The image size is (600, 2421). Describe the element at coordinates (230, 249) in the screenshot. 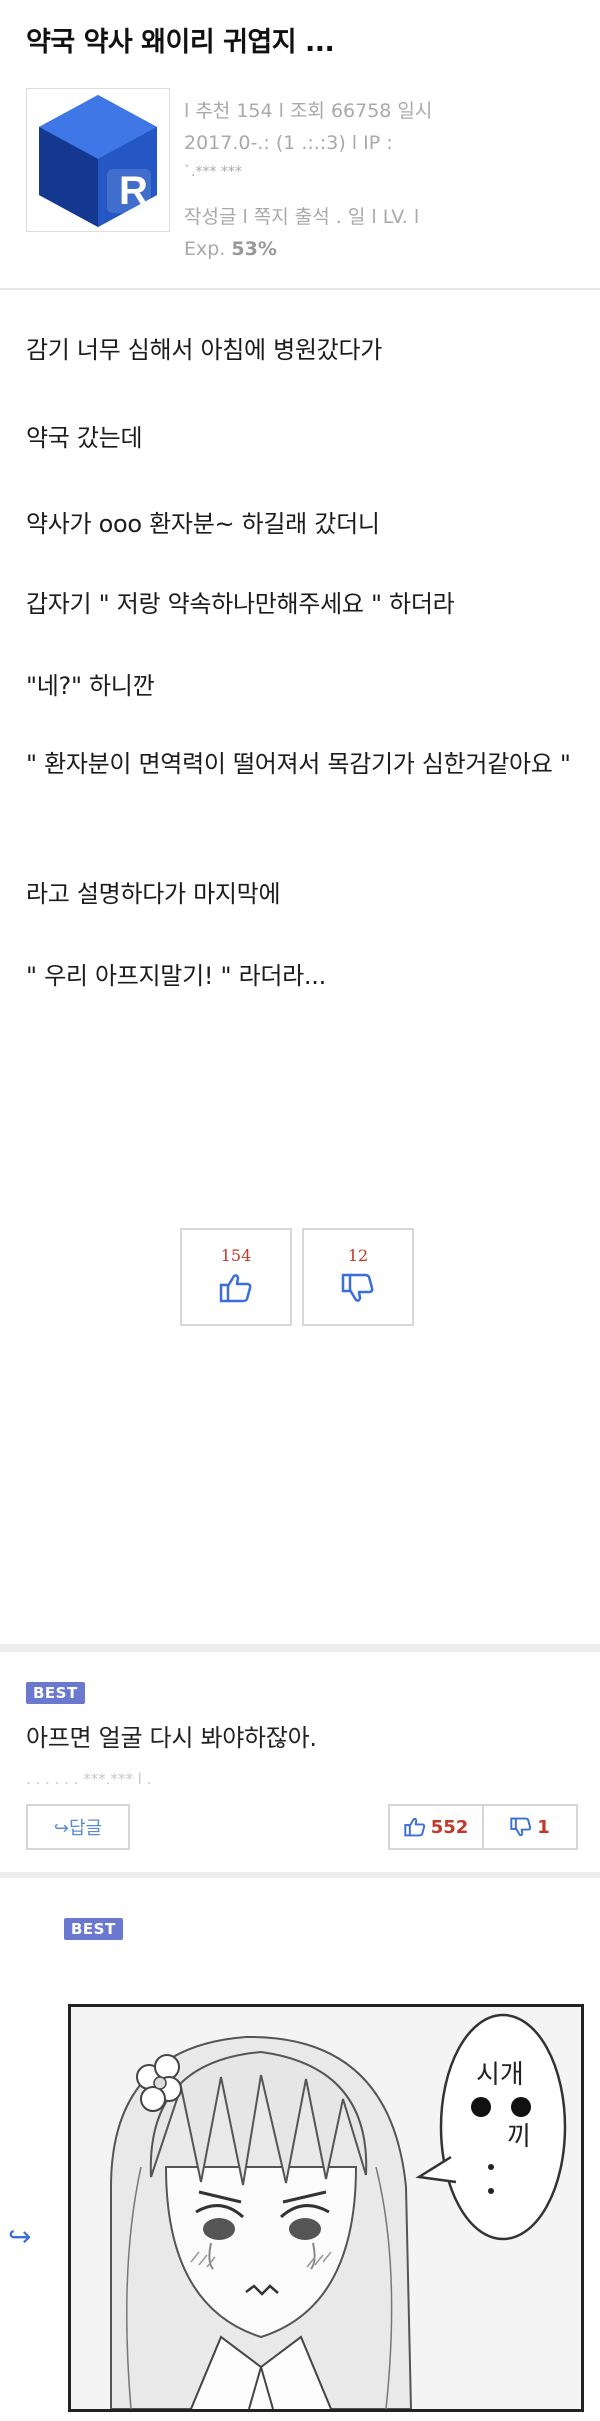

I see `author-exp: Exp. 53%` at that location.